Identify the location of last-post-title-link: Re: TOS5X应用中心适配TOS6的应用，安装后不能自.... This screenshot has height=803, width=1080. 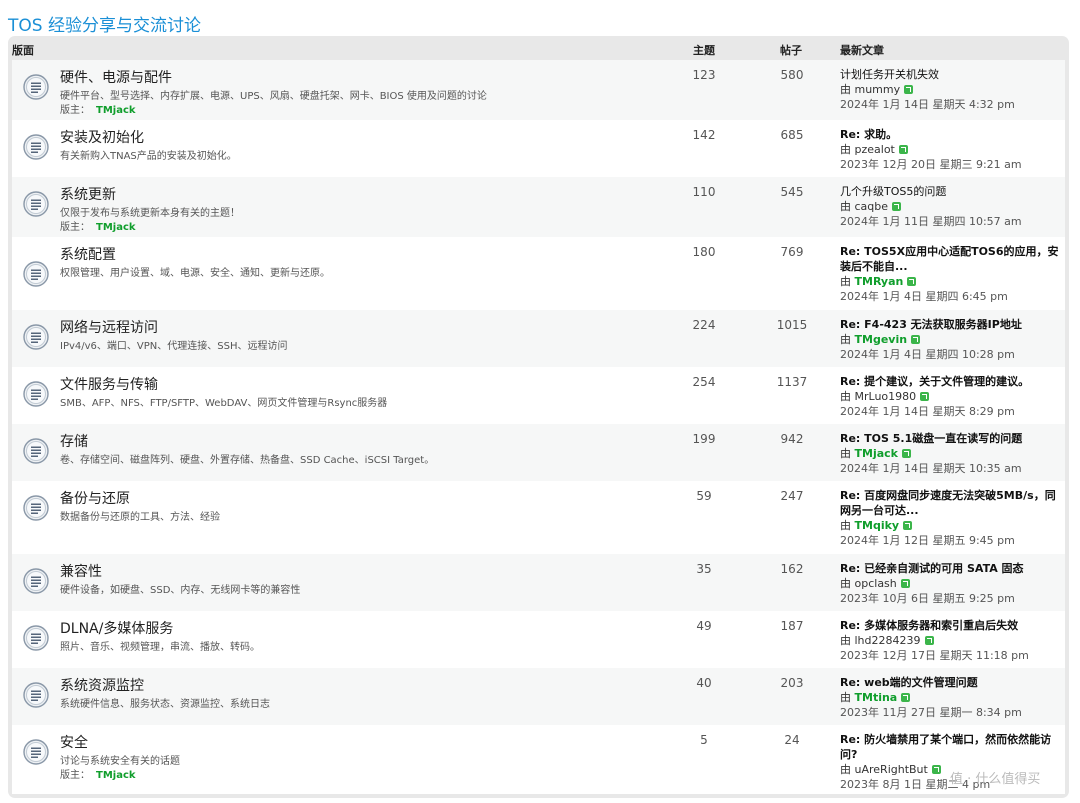
(953, 259).